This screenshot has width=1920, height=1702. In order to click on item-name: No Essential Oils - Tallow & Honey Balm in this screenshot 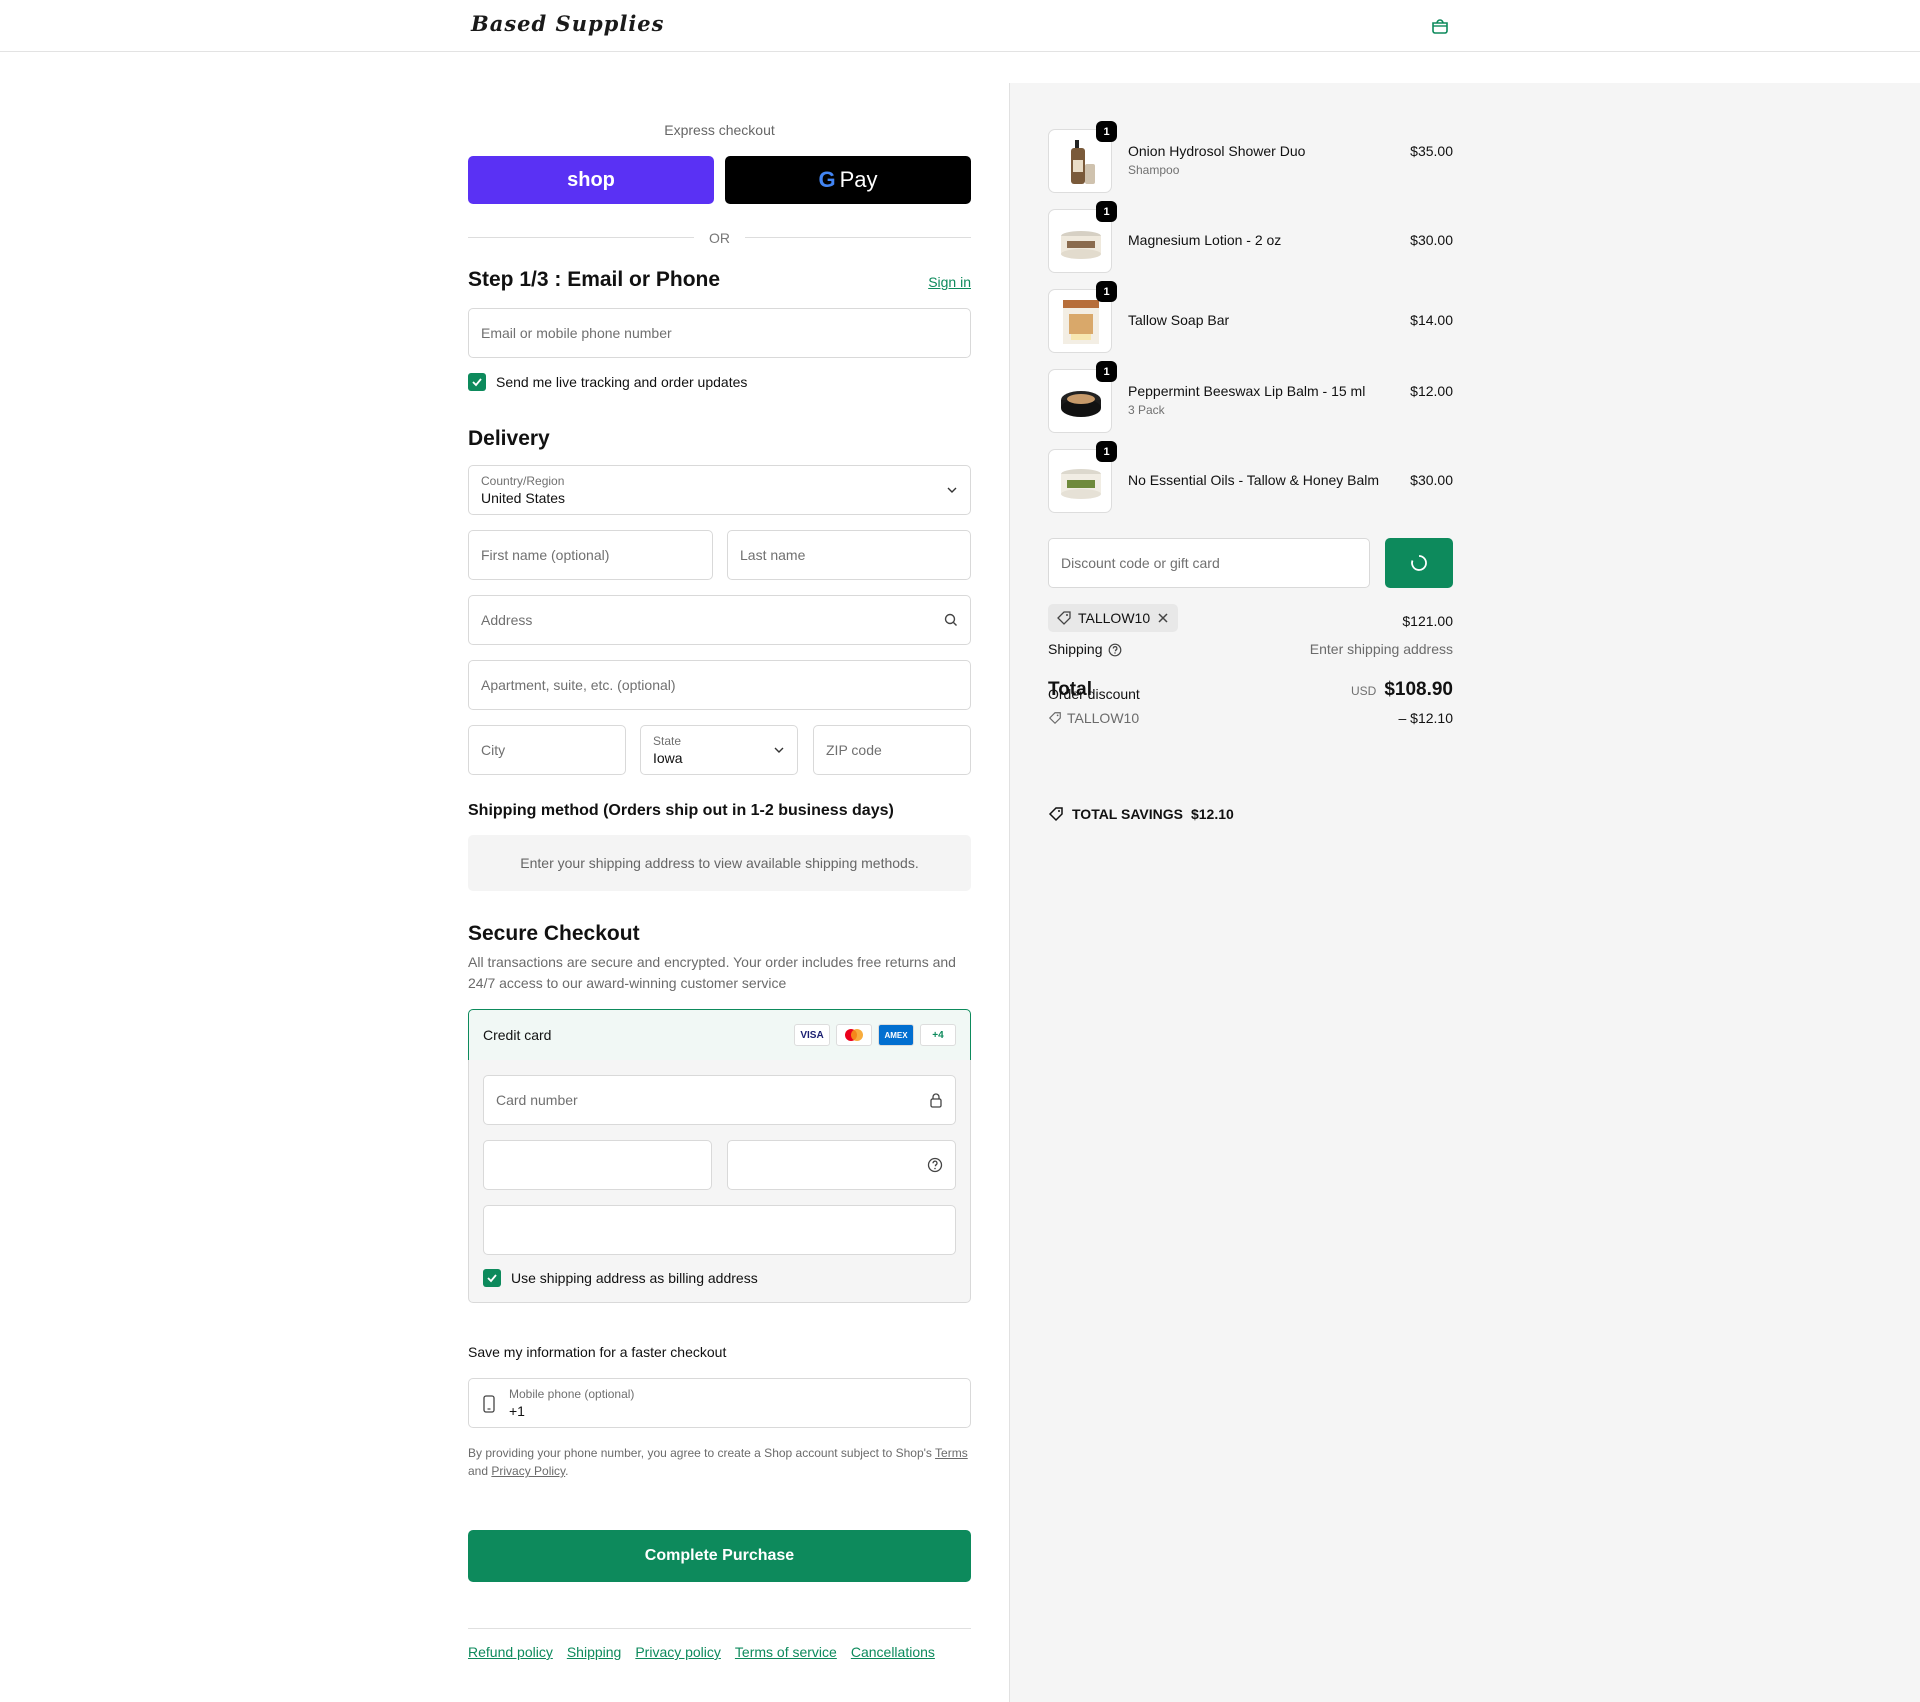, I will do `click(1254, 480)`.